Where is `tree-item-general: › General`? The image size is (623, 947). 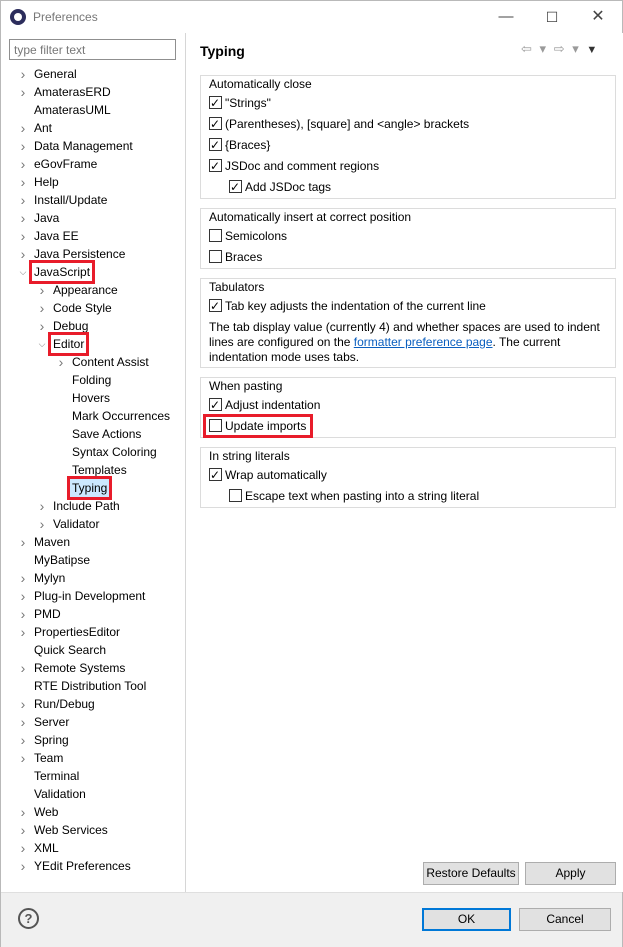 tree-item-general: › General is located at coordinates (93, 74).